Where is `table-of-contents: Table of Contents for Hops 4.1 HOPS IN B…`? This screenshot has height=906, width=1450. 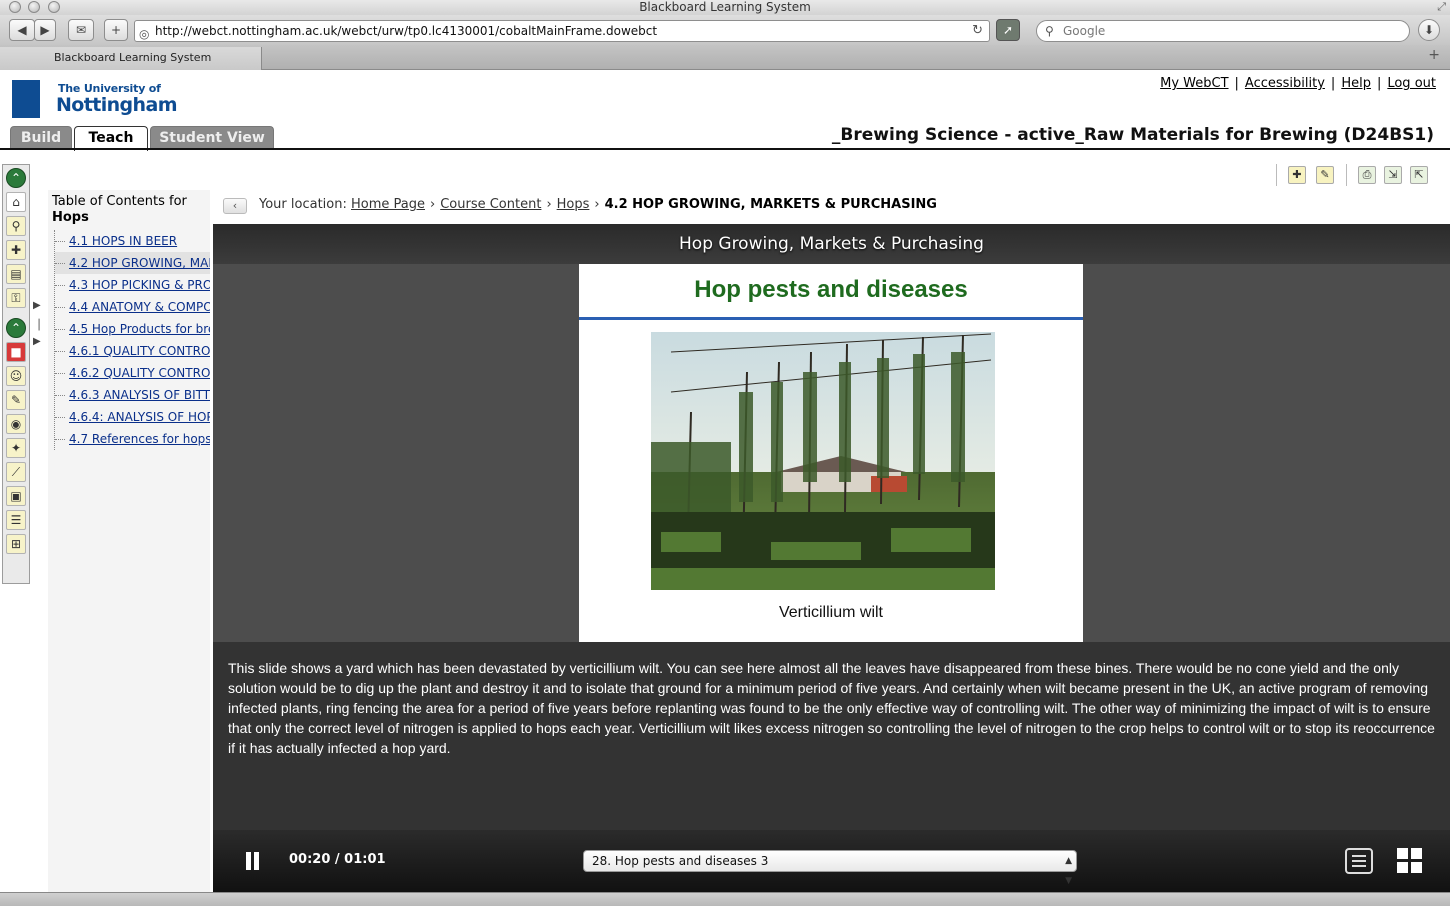 table-of-contents: Table of Contents for Hops 4.1 HOPS IN B… is located at coordinates (129, 541).